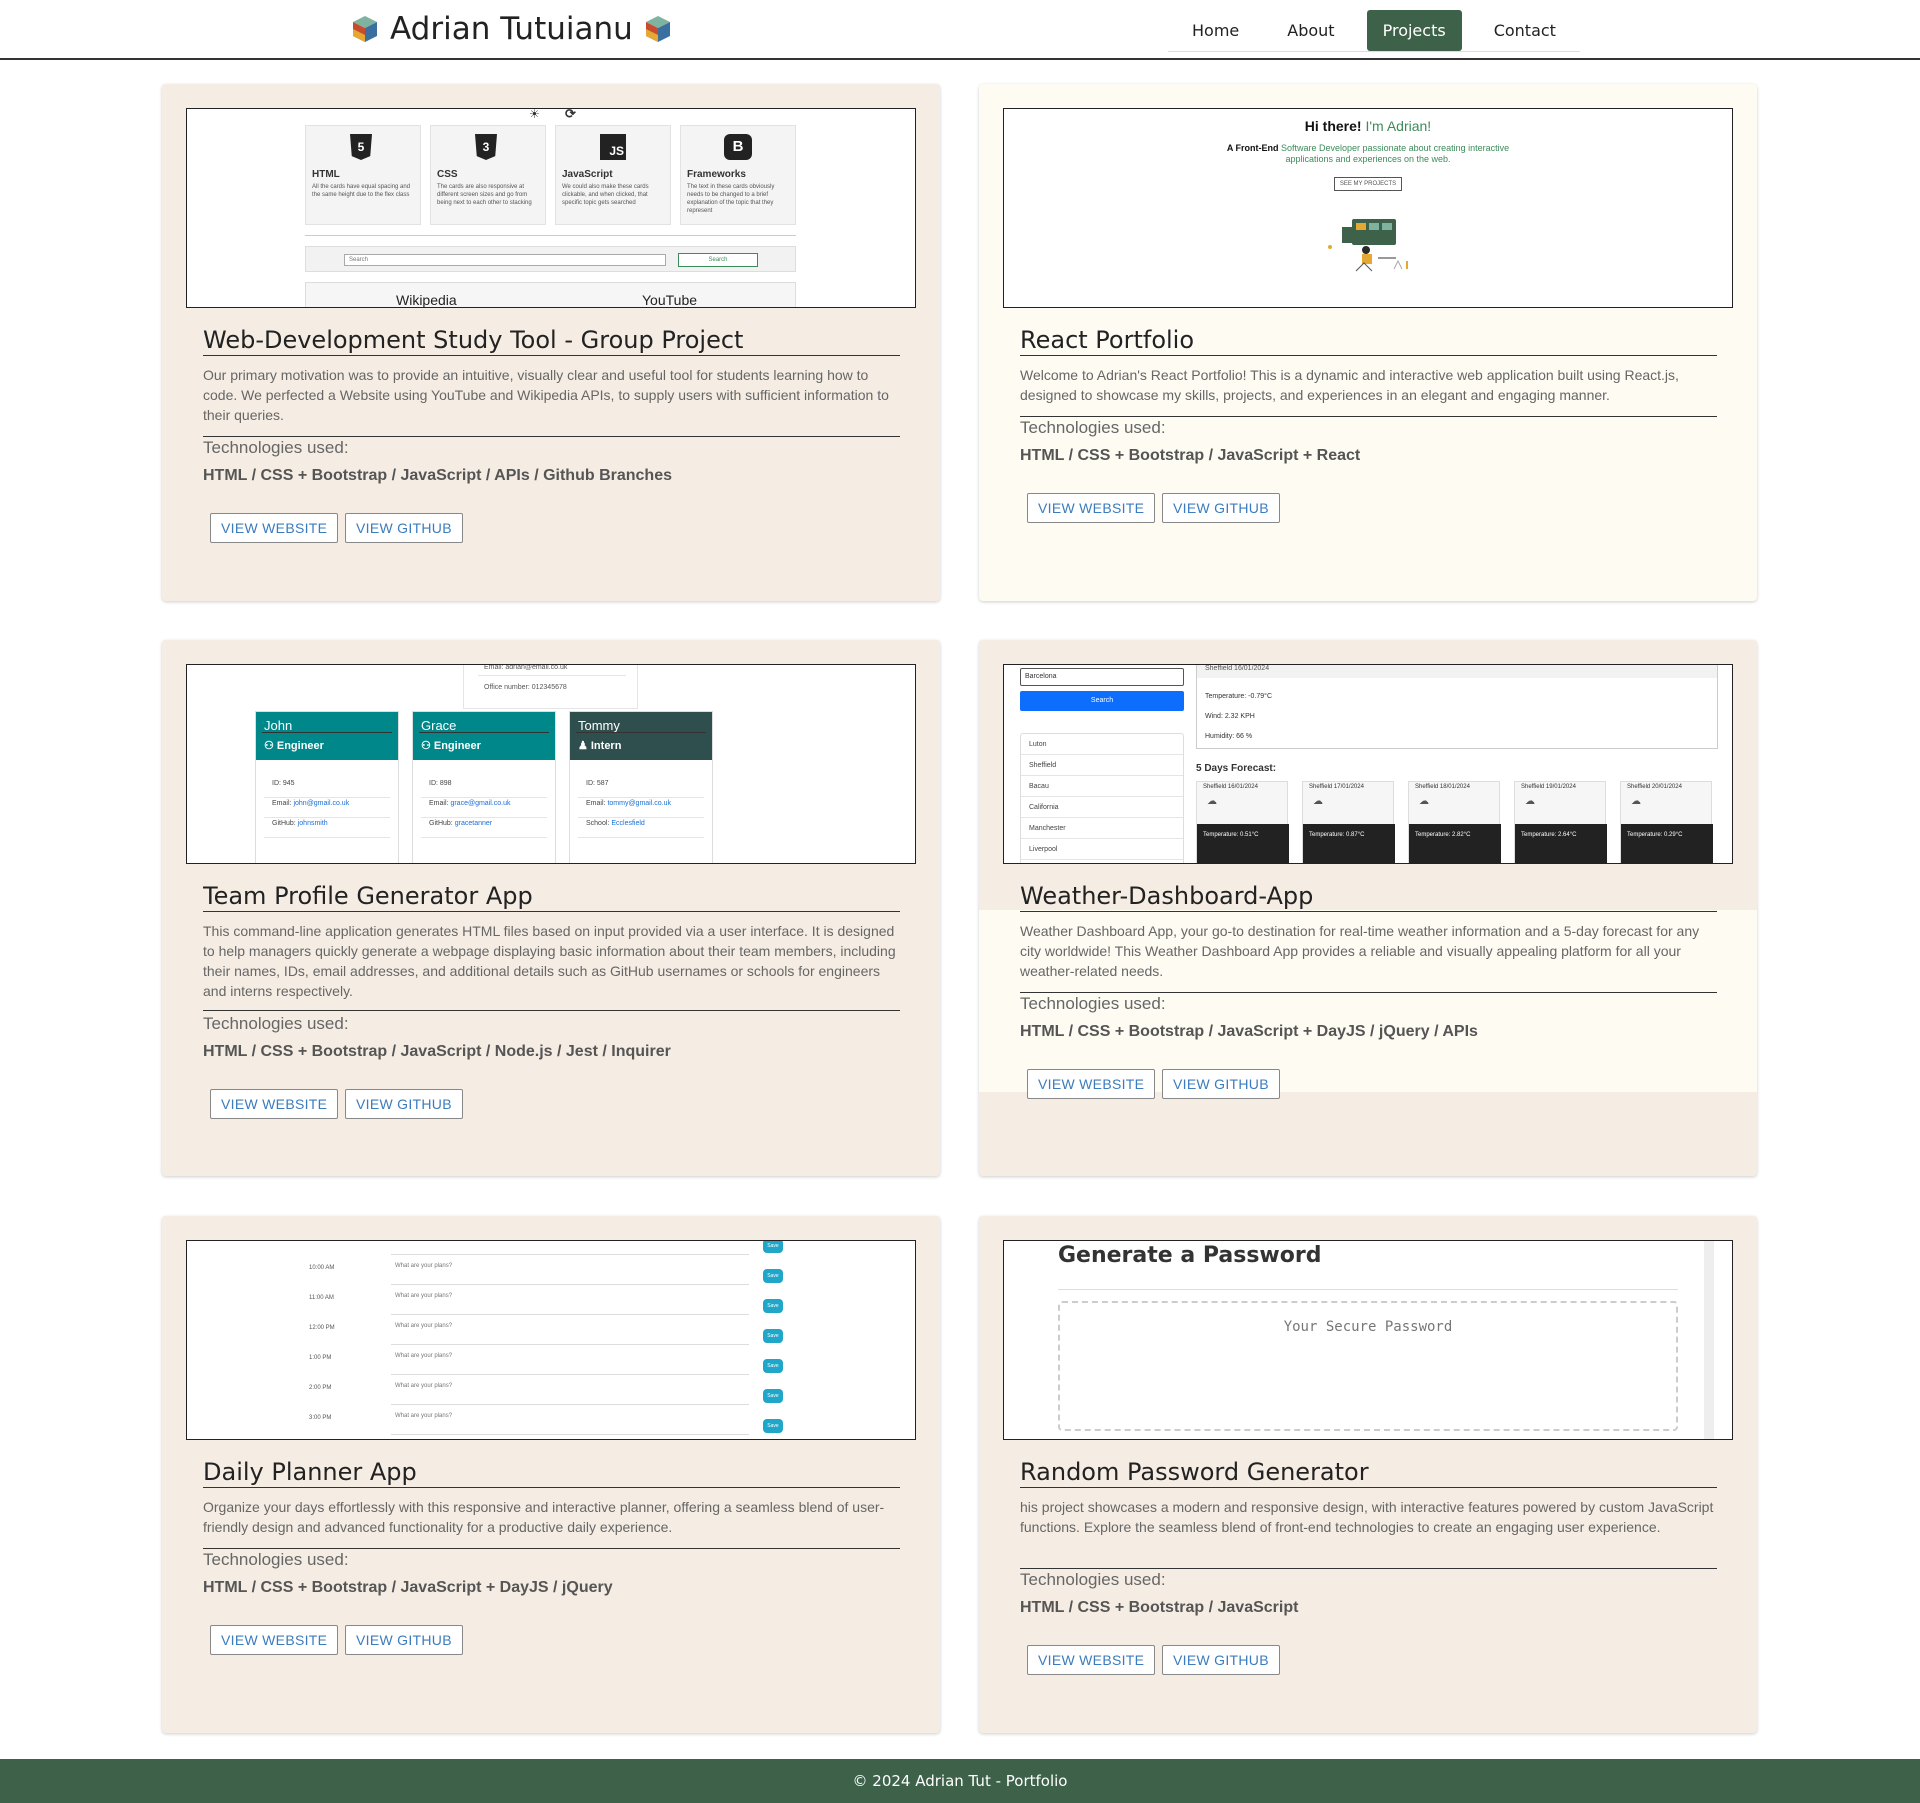 This screenshot has height=1803, width=1920. I want to click on city-search-button: Search, so click(1102, 701).